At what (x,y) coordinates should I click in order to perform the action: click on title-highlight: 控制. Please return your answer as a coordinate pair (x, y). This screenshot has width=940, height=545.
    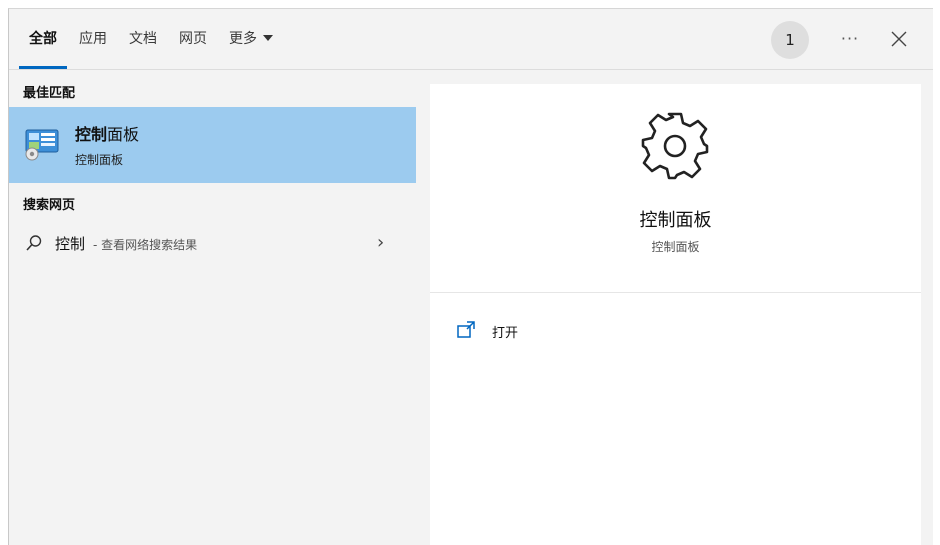
    Looking at the image, I should click on (91, 134).